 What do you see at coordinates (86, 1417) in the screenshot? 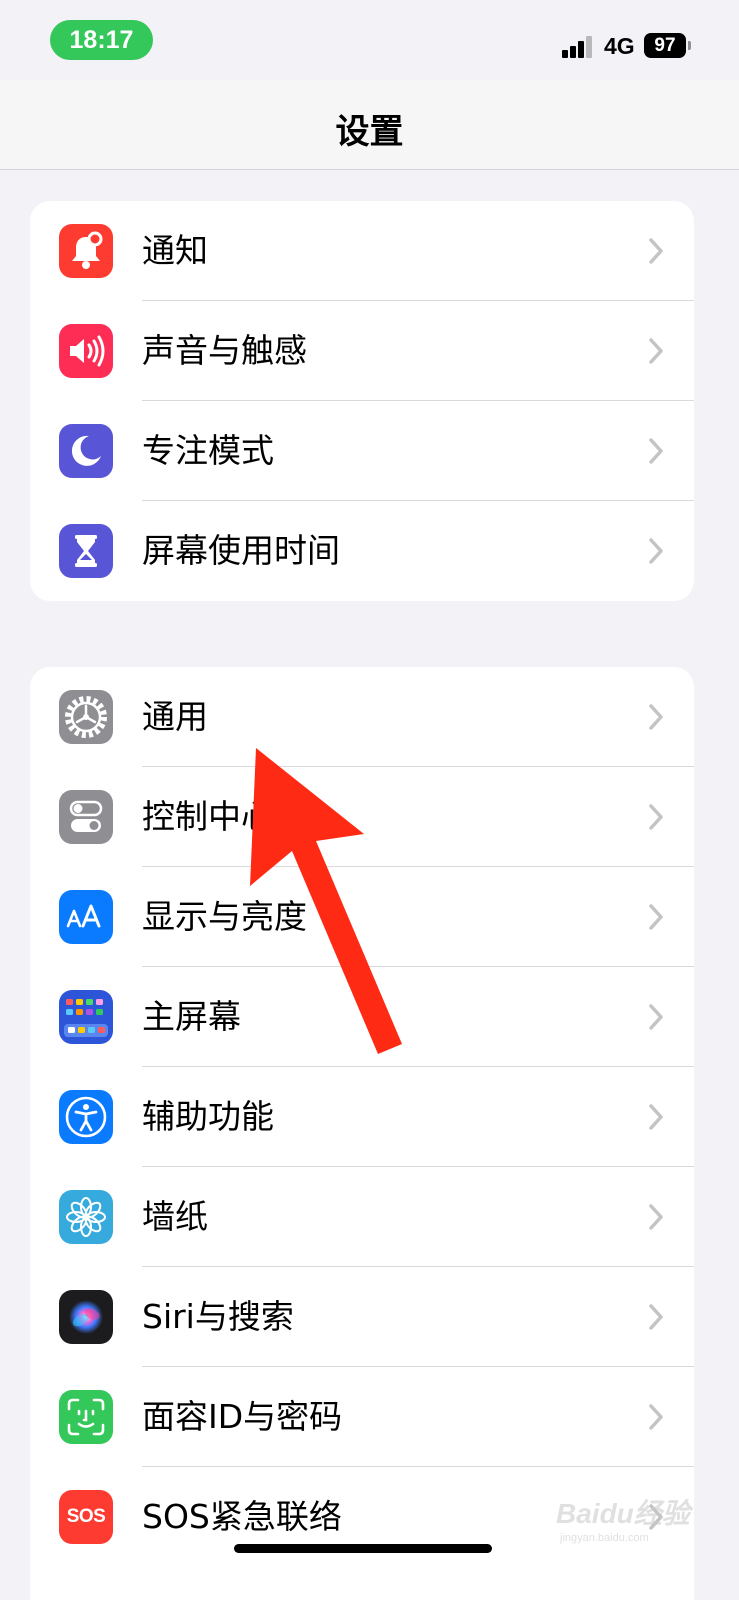
I see `face-id-icon` at bounding box center [86, 1417].